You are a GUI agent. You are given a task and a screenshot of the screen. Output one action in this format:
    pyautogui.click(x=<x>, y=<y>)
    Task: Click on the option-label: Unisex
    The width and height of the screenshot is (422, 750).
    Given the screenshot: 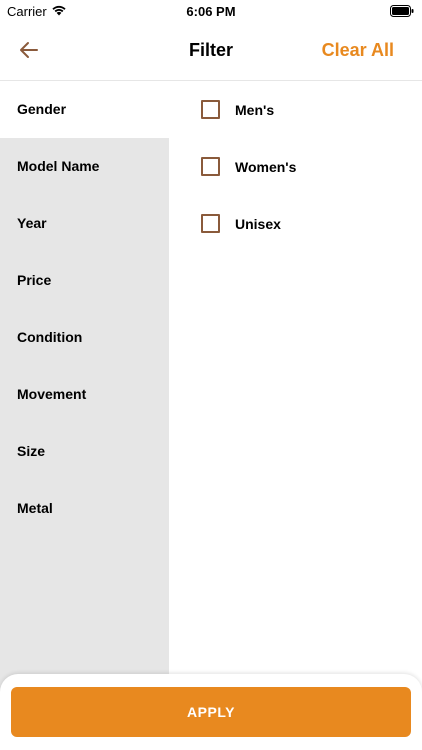 What is the action you would take?
    pyautogui.click(x=258, y=223)
    